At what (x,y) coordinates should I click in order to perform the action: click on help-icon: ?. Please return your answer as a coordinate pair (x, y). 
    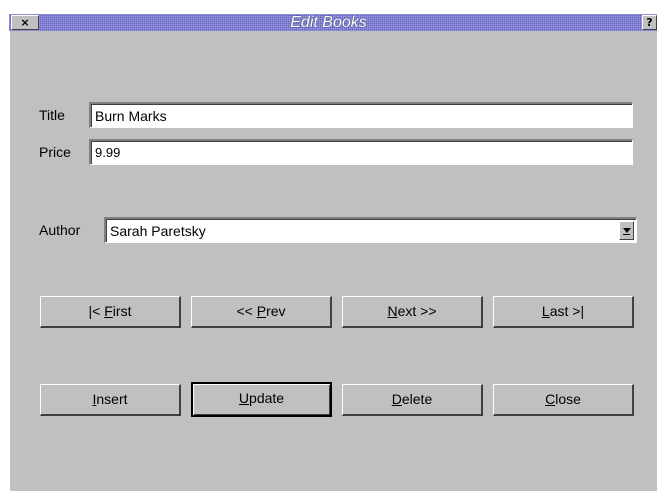
    Looking at the image, I should click on (649, 22).